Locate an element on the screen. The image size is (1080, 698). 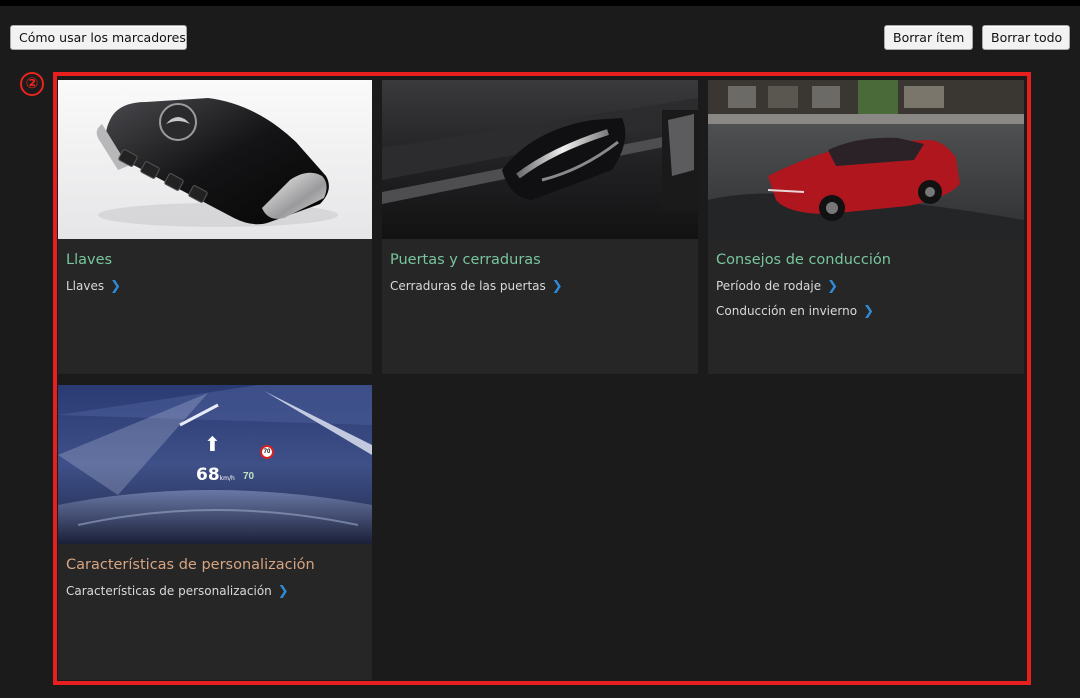
link-label: Cerraduras de las puertas is located at coordinates (468, 286).